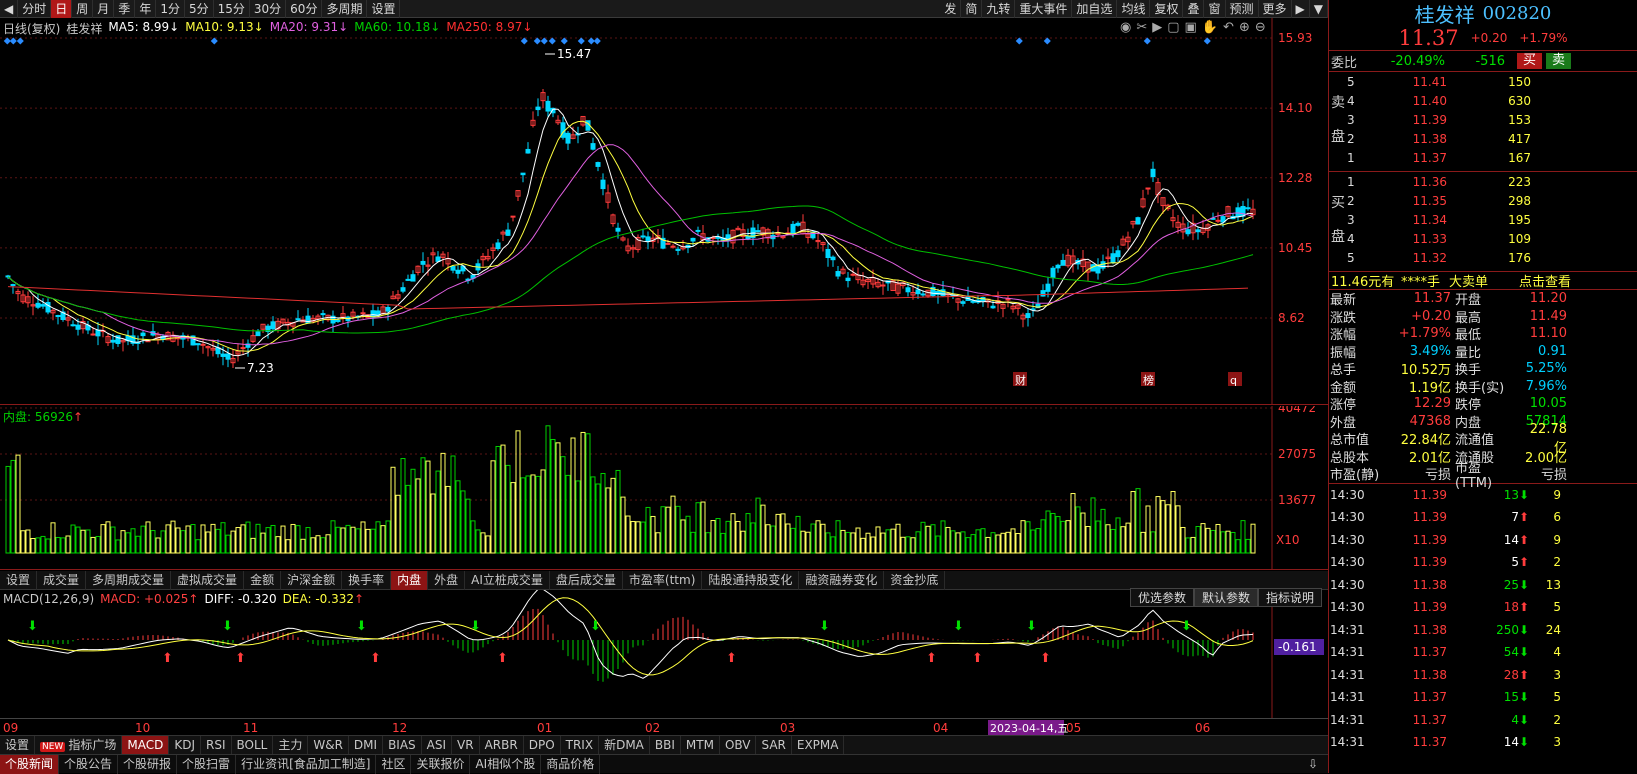 This screenshot has height=774, width=1637. Describe the element at coordinates (366, 745) in the screenshot. I see `indicator-tab: DMI` at that location.